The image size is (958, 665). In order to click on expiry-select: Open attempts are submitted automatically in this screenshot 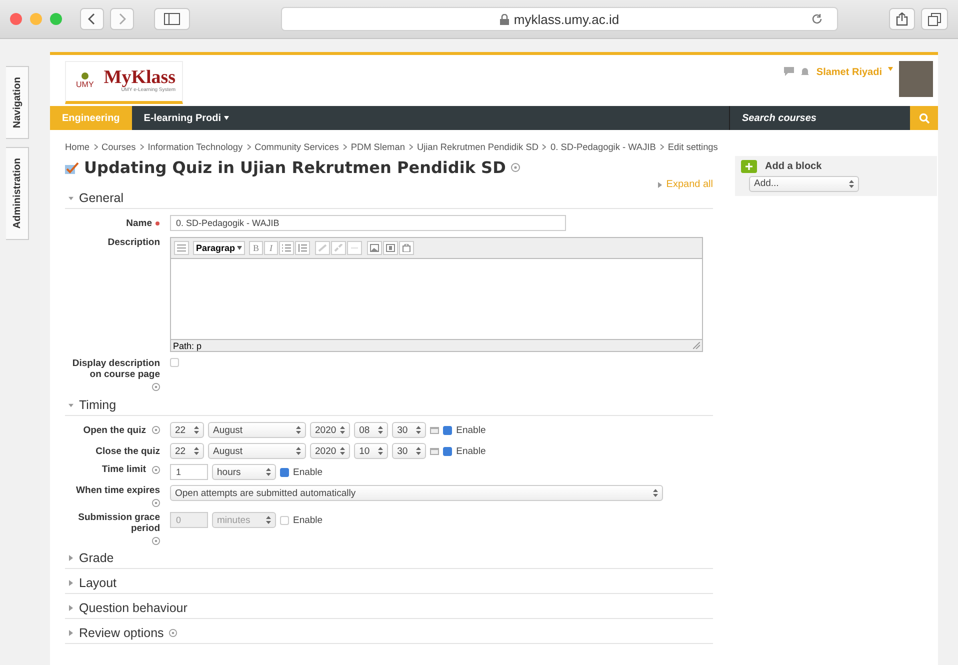, I will do `click(416, 493)`.